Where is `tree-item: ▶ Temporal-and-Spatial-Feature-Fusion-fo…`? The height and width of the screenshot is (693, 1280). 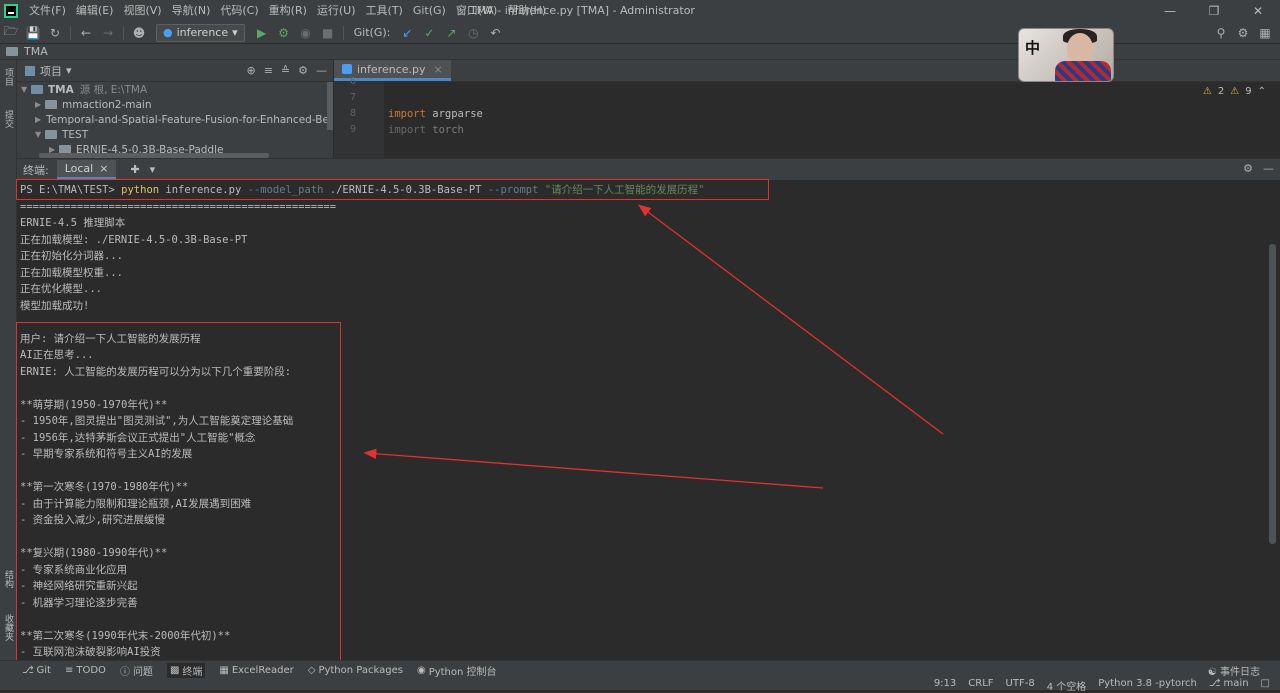
tree-item: ▶ Temporal-and-Spatial-Feature-Fusion-fo… is located at coordinates (175, 119).